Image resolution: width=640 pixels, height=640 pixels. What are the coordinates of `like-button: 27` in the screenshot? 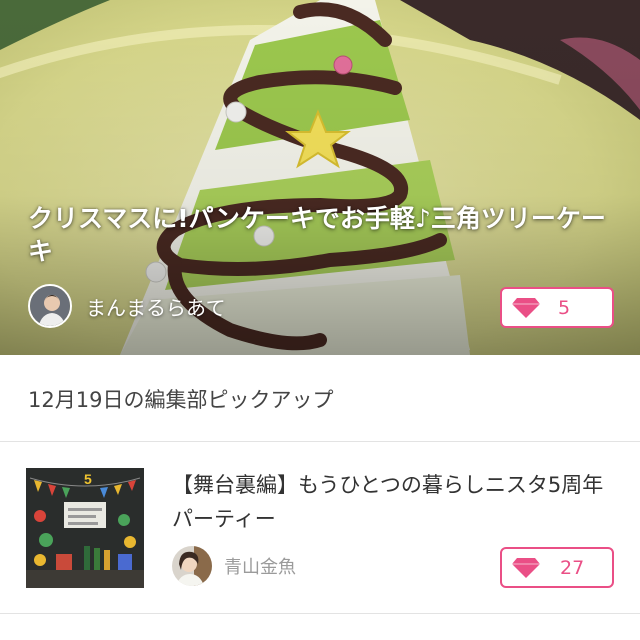 It's located at (557, 567).